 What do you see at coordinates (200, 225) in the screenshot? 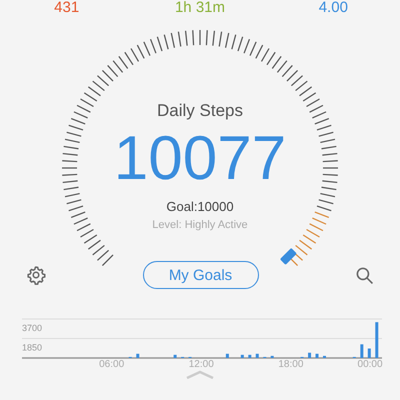
I see `activity-level: Level: Highly Active` at bounding box center [200, 225].